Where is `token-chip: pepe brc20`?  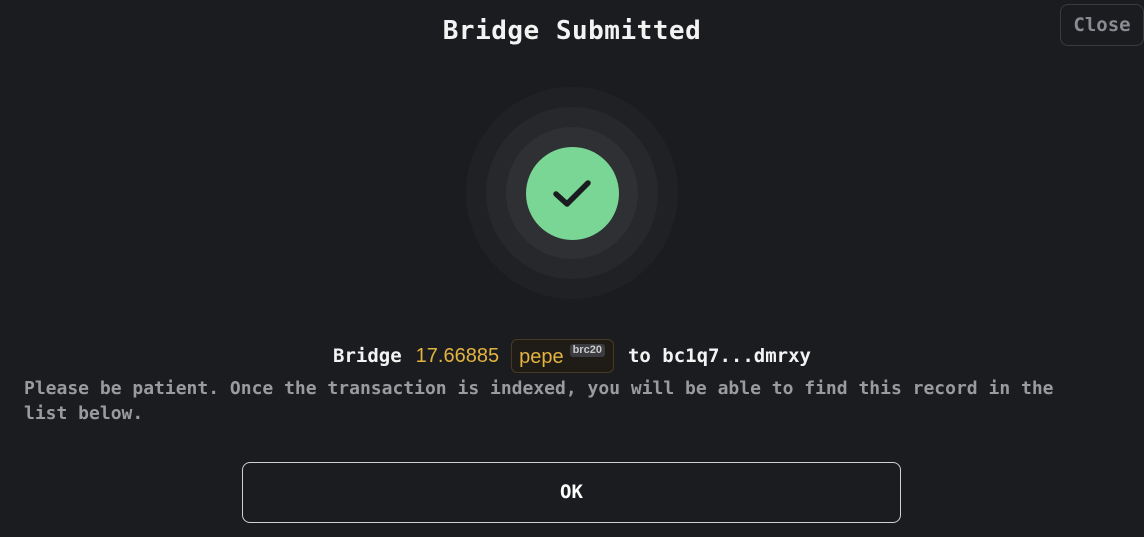
token-chip: pepe brc20 is located at coordinates (562, 356).